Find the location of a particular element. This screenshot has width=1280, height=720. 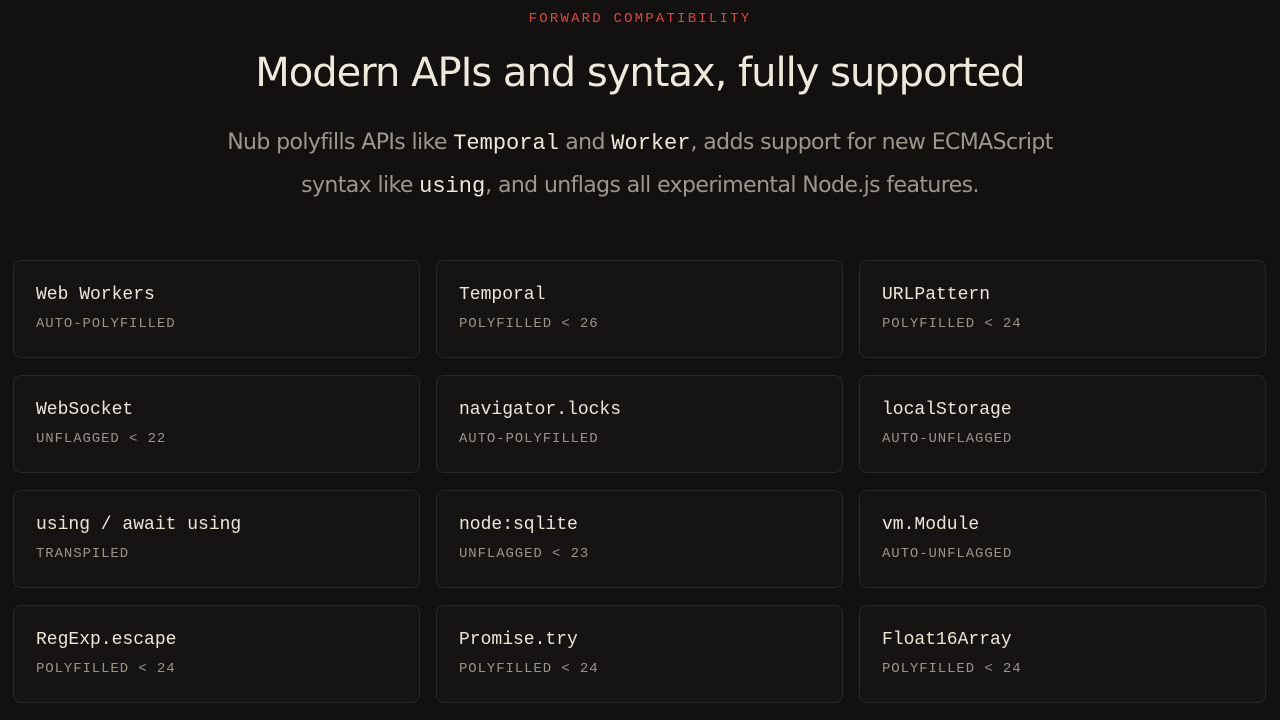

code-worker: Worker is located at coordinates (651, 143).